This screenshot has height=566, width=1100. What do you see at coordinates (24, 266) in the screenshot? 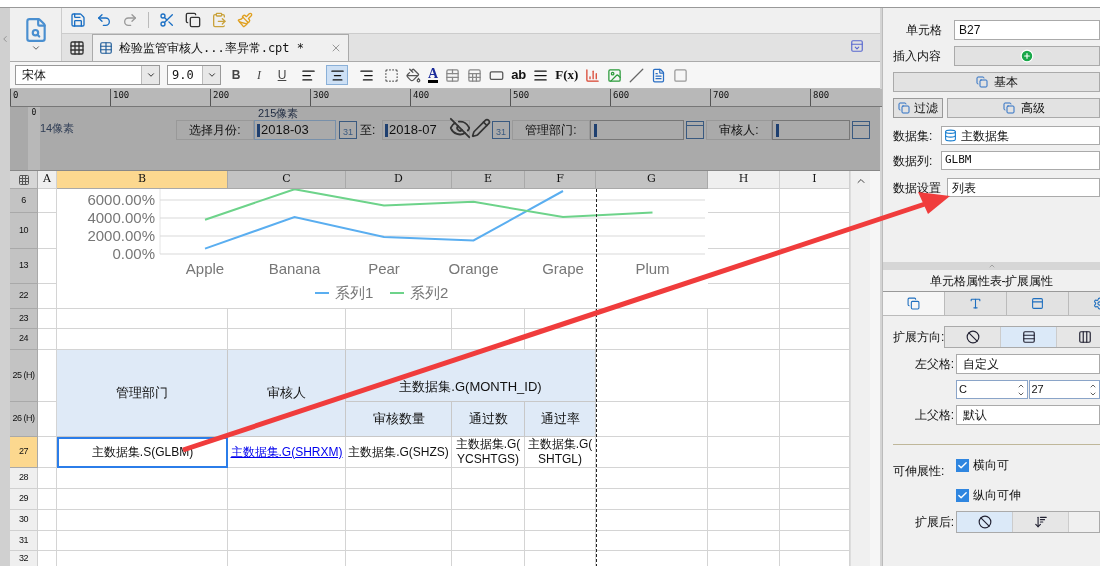
I see `row-header: 13` at bounding box center [24, 266].